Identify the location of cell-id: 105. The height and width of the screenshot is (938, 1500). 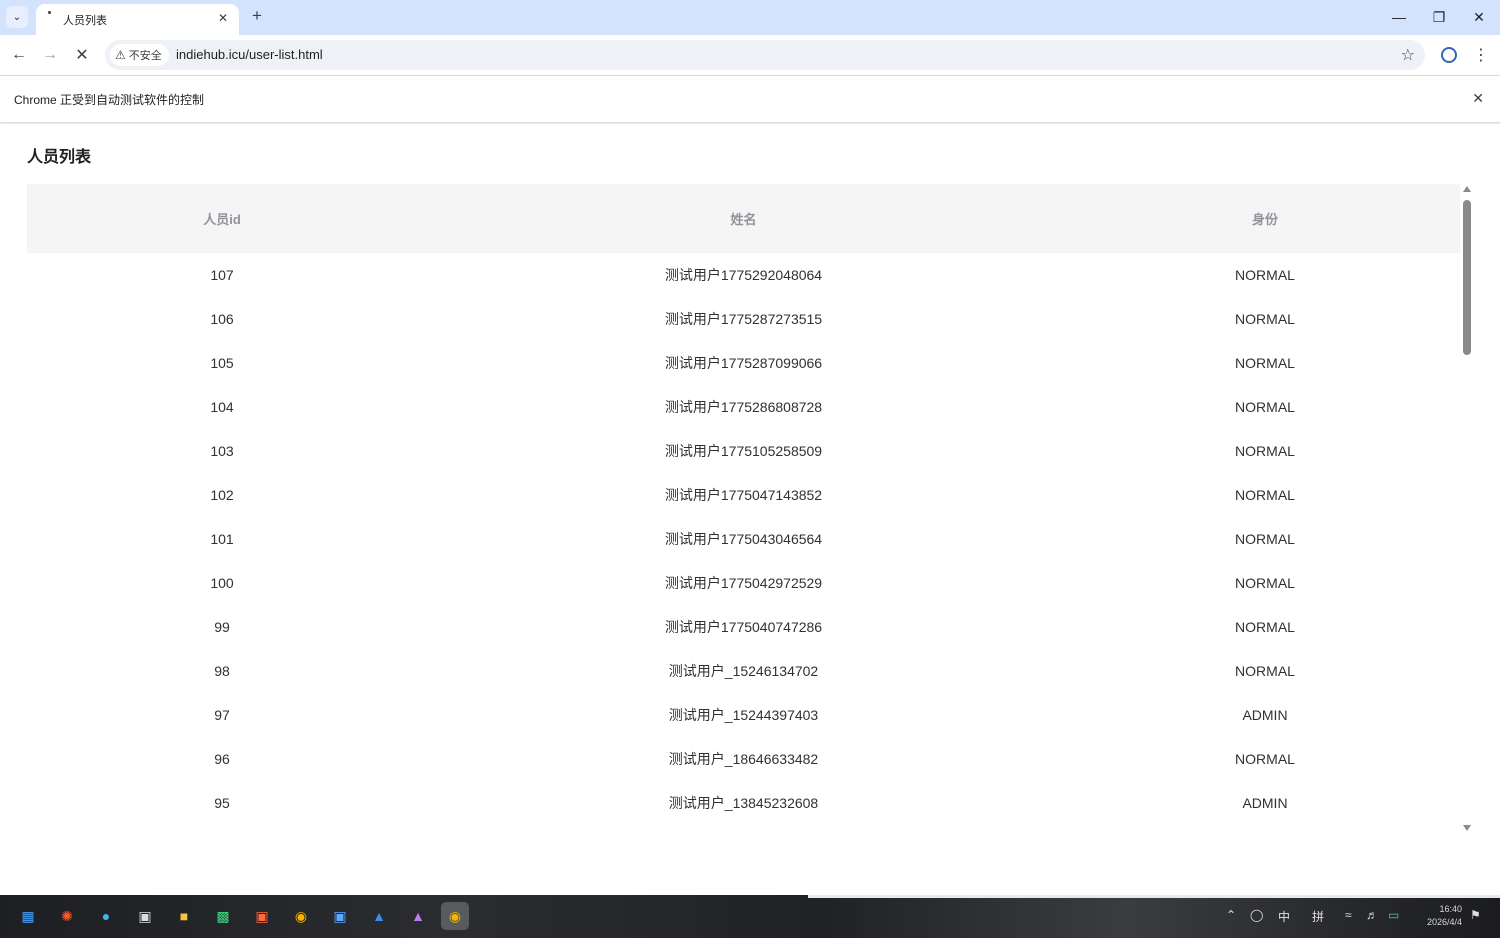
(222, 363).